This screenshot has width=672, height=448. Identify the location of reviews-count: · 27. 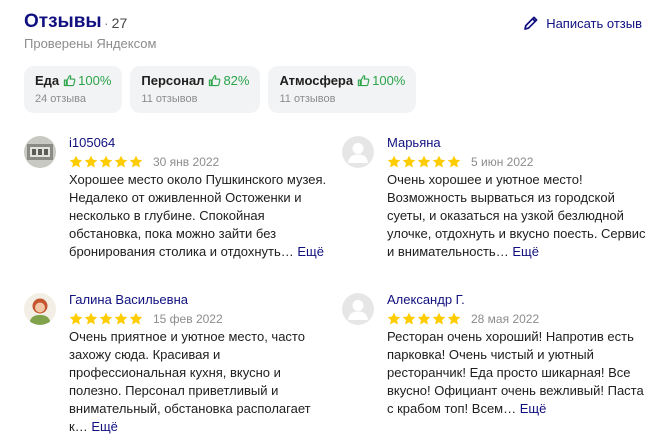
(116, 23).